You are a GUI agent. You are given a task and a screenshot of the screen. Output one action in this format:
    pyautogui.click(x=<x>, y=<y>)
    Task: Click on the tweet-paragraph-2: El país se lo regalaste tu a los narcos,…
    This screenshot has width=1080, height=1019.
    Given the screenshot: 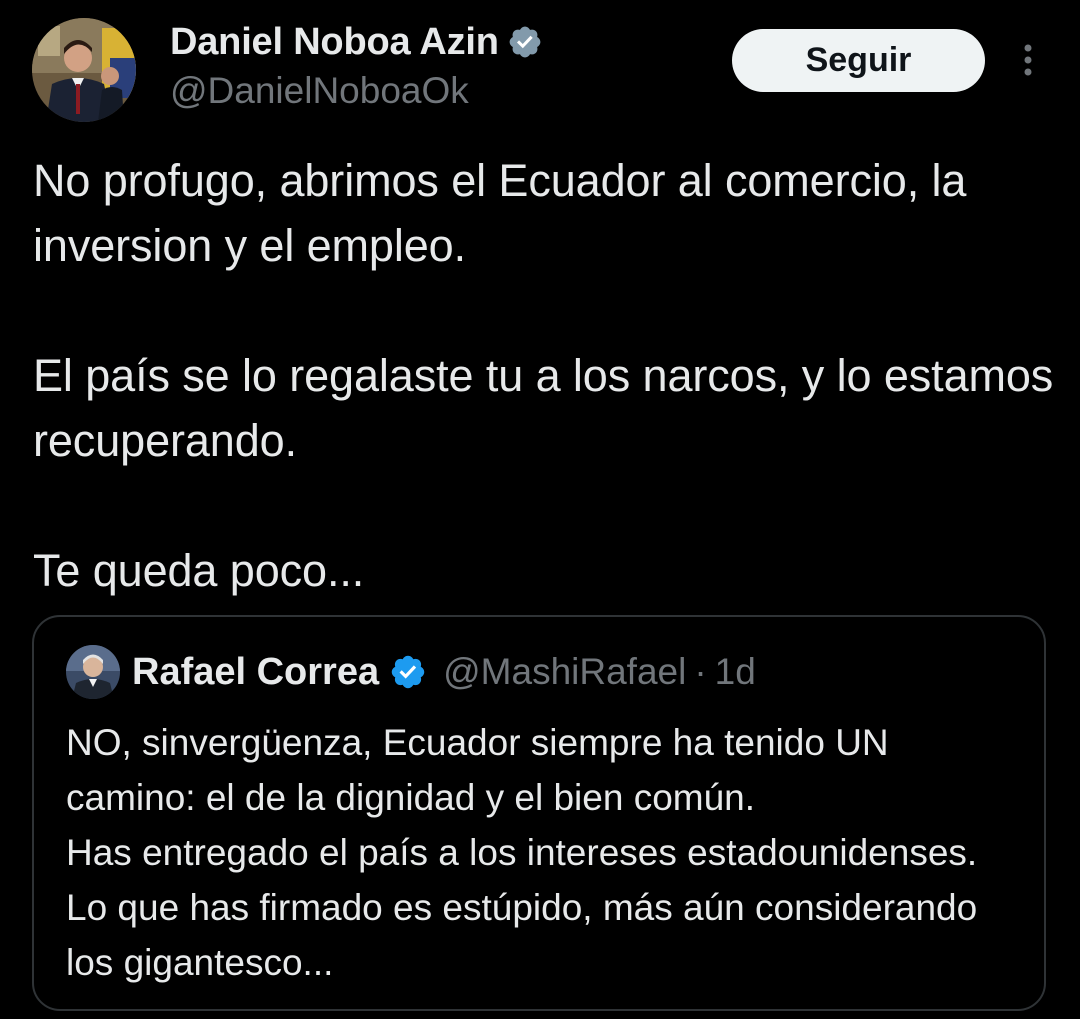 What is the action you would take?
    pyautogui.click(x=543, y=408)
    